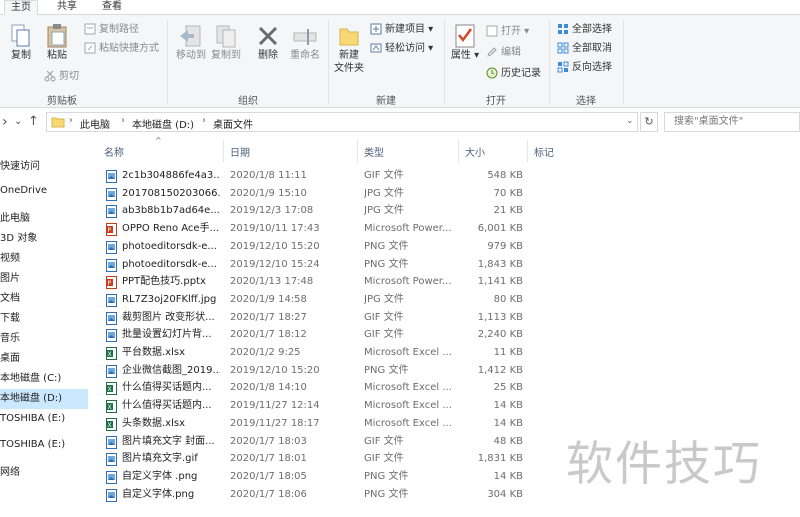 Image resolution: width=800 pixels, height=517 pixels. Describe the element at coordinates (649, 122) in the screenshot. I see `refresh-button: ↻` at that location.